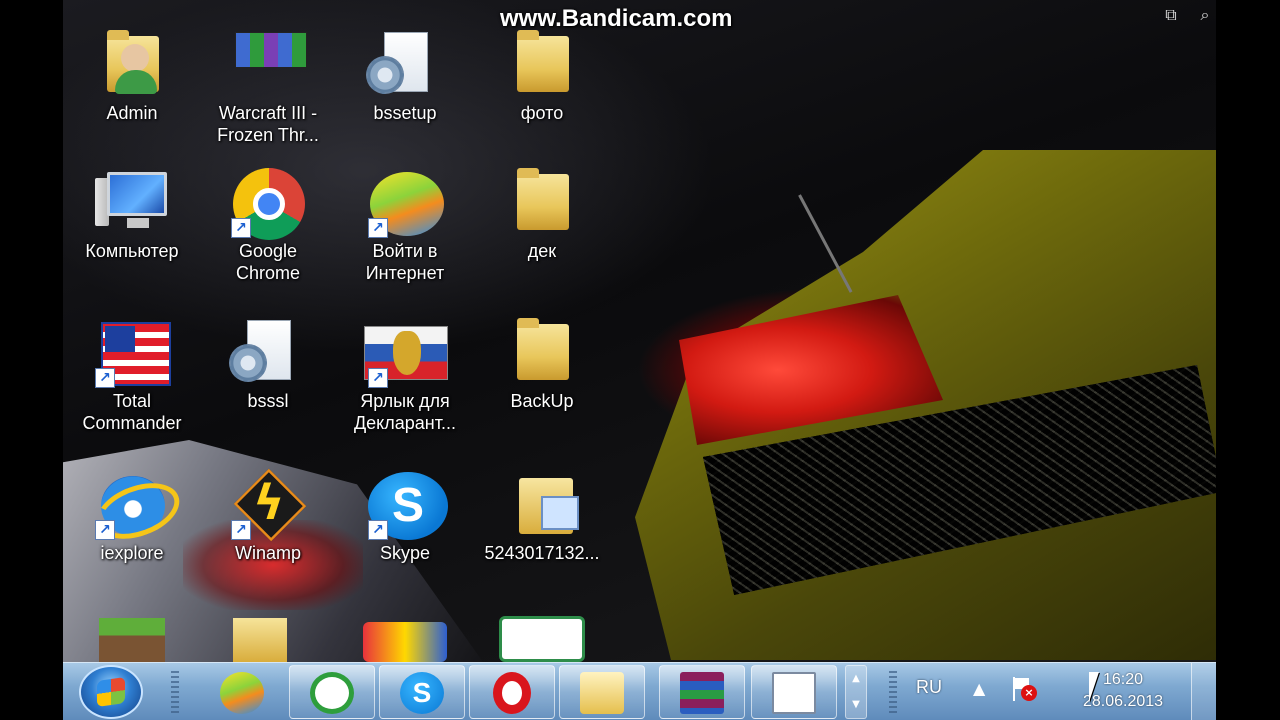 The height and width of the screenshot is (720, 1280). What do you see at coordinates (1203, 691) in the screenshot?
I see `show-desktop-button` at bounding box center [1203, 691].